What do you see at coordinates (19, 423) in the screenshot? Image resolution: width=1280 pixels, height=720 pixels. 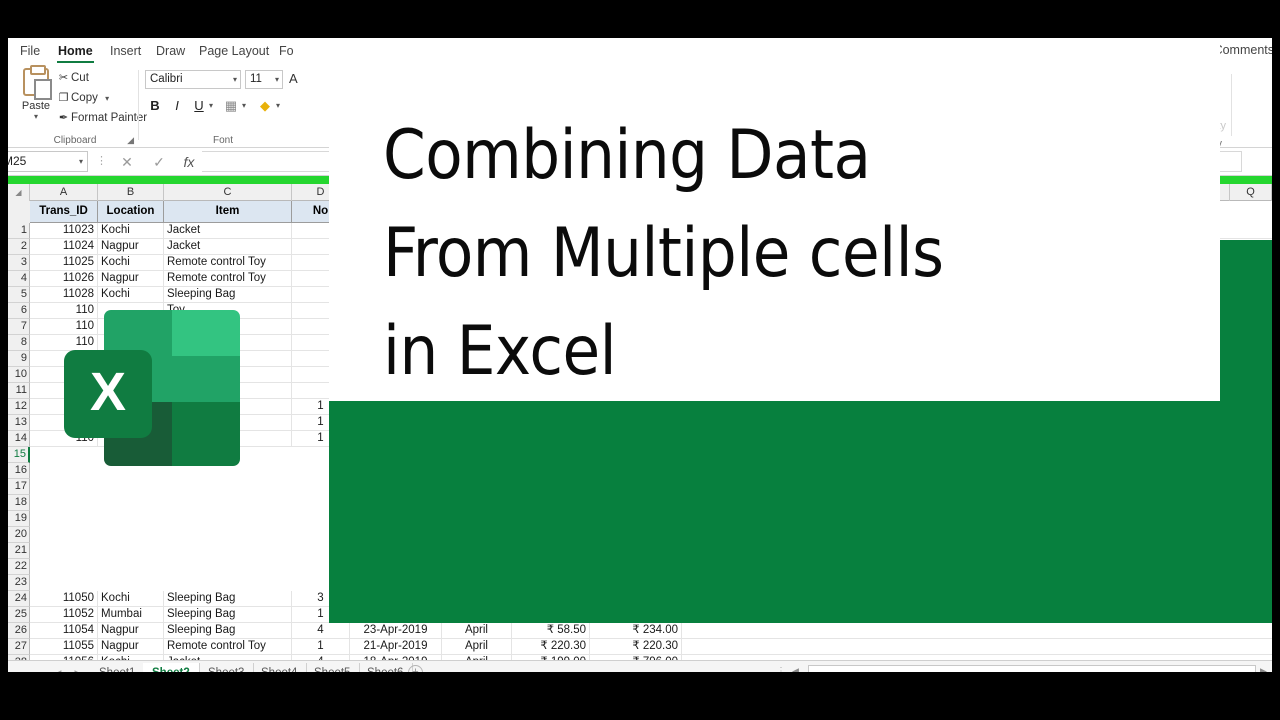 I see `row-header-13: 13` at bounding box center [19, 423].